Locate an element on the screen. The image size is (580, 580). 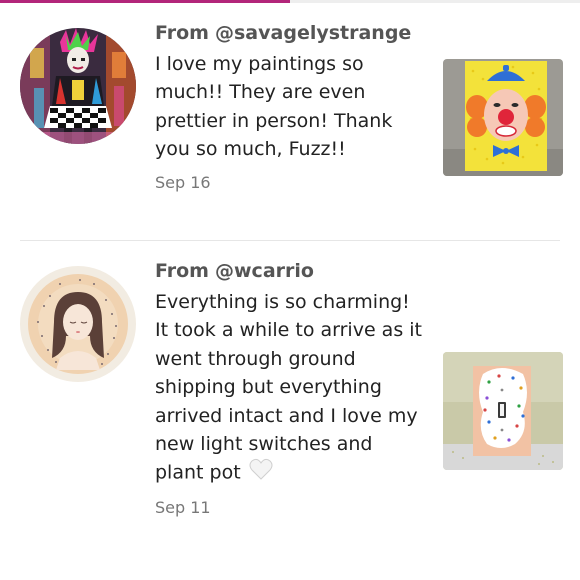
reviewer-username-link: @savagelystrange is located at coordinates (313, 33).